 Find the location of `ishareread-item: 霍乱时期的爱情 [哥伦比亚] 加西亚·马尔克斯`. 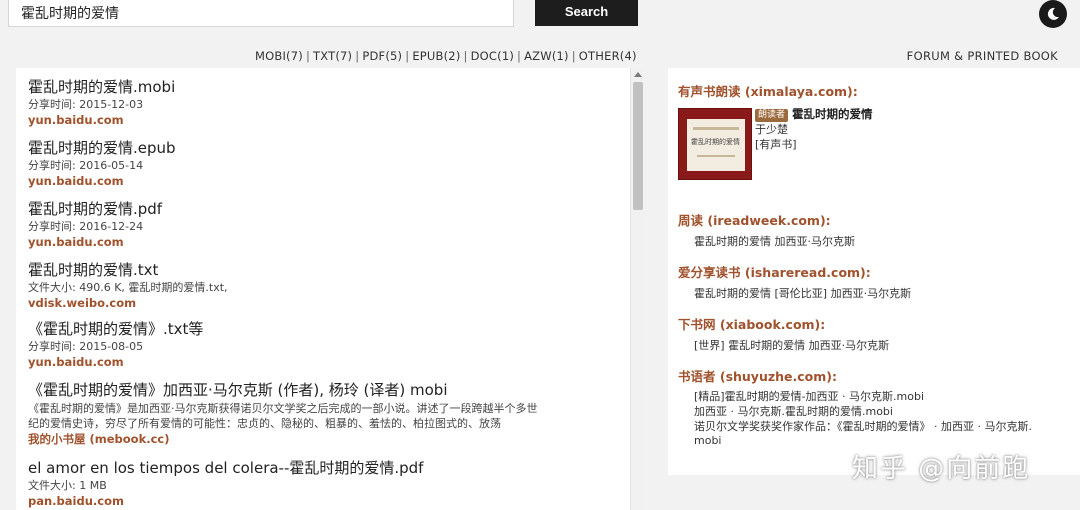

ishareread-item: 霍乱时期的爱情 [哥伦比亚] 加西亚·马尔克斯 is located at coordinates (802, 294).